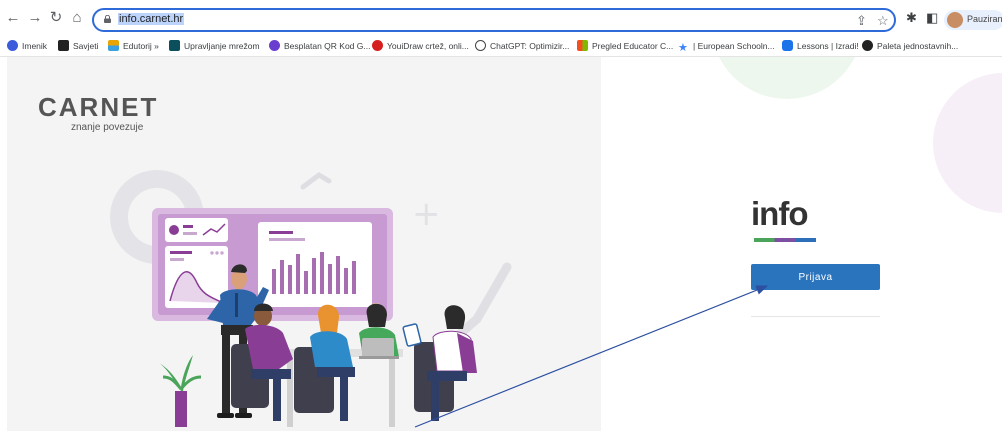 Image resolution: width=1002 pixels, height=431 pixels. What do you see at coordinates (984, 19) in the screenshot?
I see `profile-name: Pauziranc` at bounding box center [984, 19].